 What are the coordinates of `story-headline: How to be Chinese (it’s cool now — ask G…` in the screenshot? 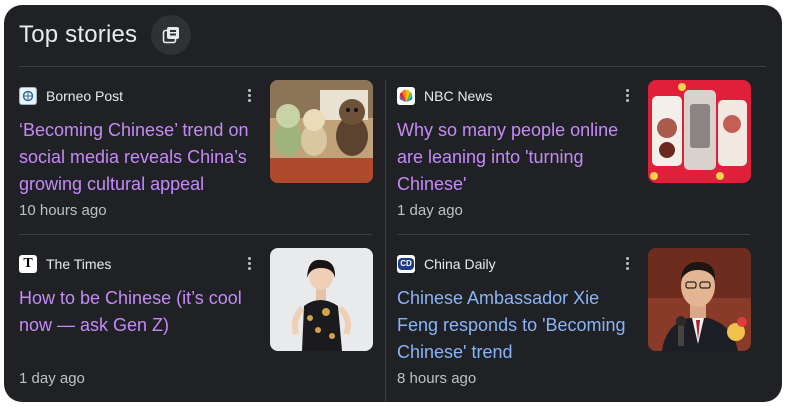 It's located at (139, 312).